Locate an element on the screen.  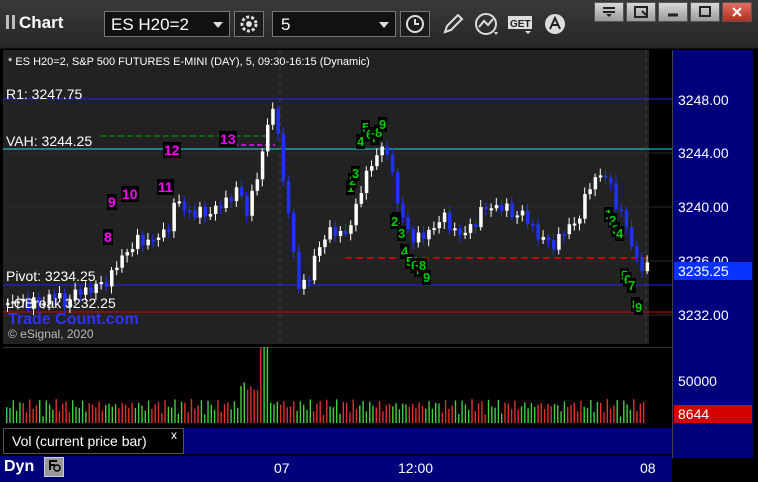
close-study-icon: x is located at coordinates (174, 435).